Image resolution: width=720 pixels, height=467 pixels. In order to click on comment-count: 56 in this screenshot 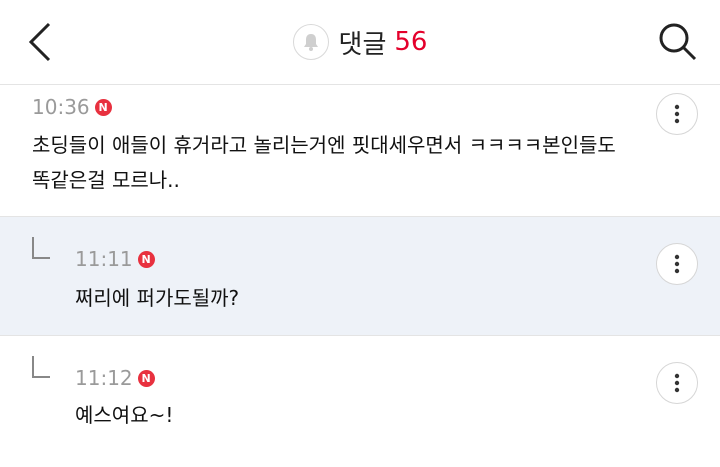, I will do `click(411, 42)`.